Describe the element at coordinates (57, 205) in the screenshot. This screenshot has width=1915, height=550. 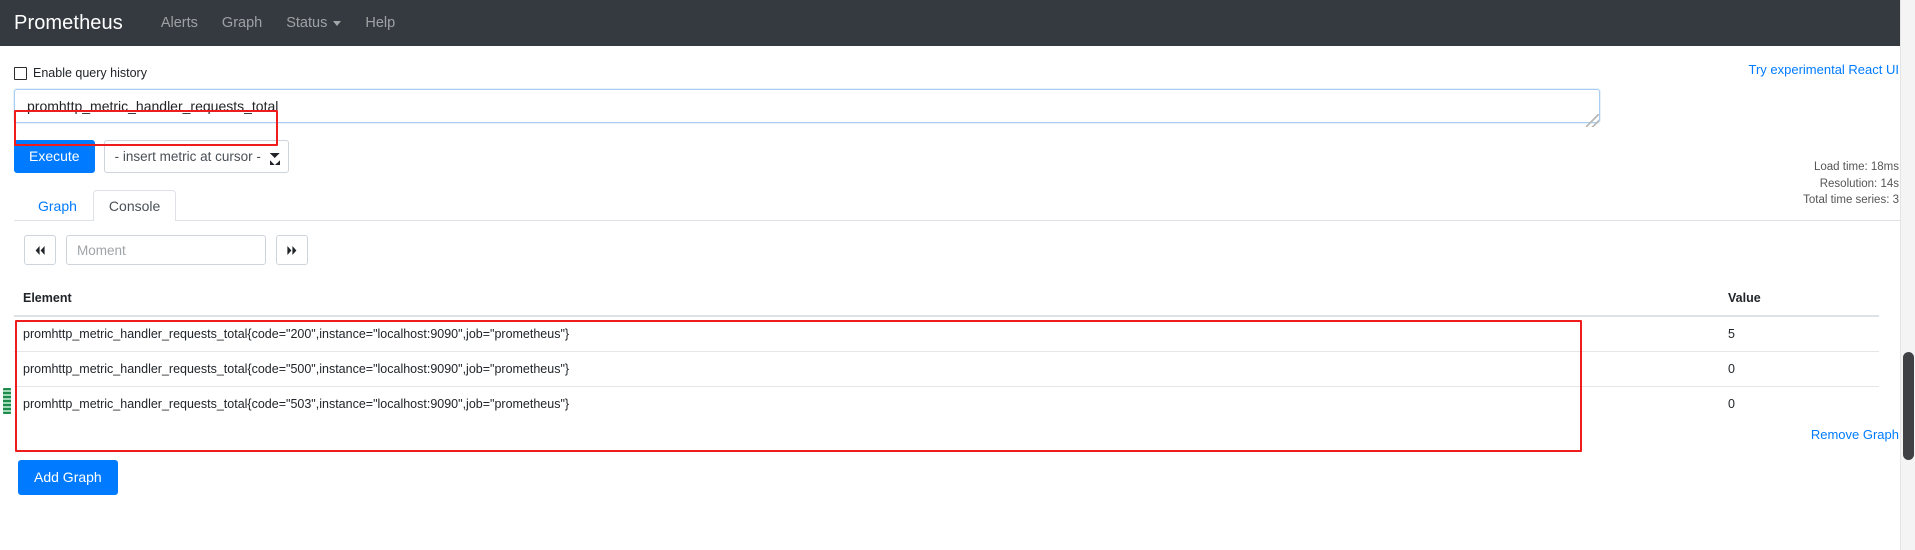
I see `tab-graph: Graph` at that location.